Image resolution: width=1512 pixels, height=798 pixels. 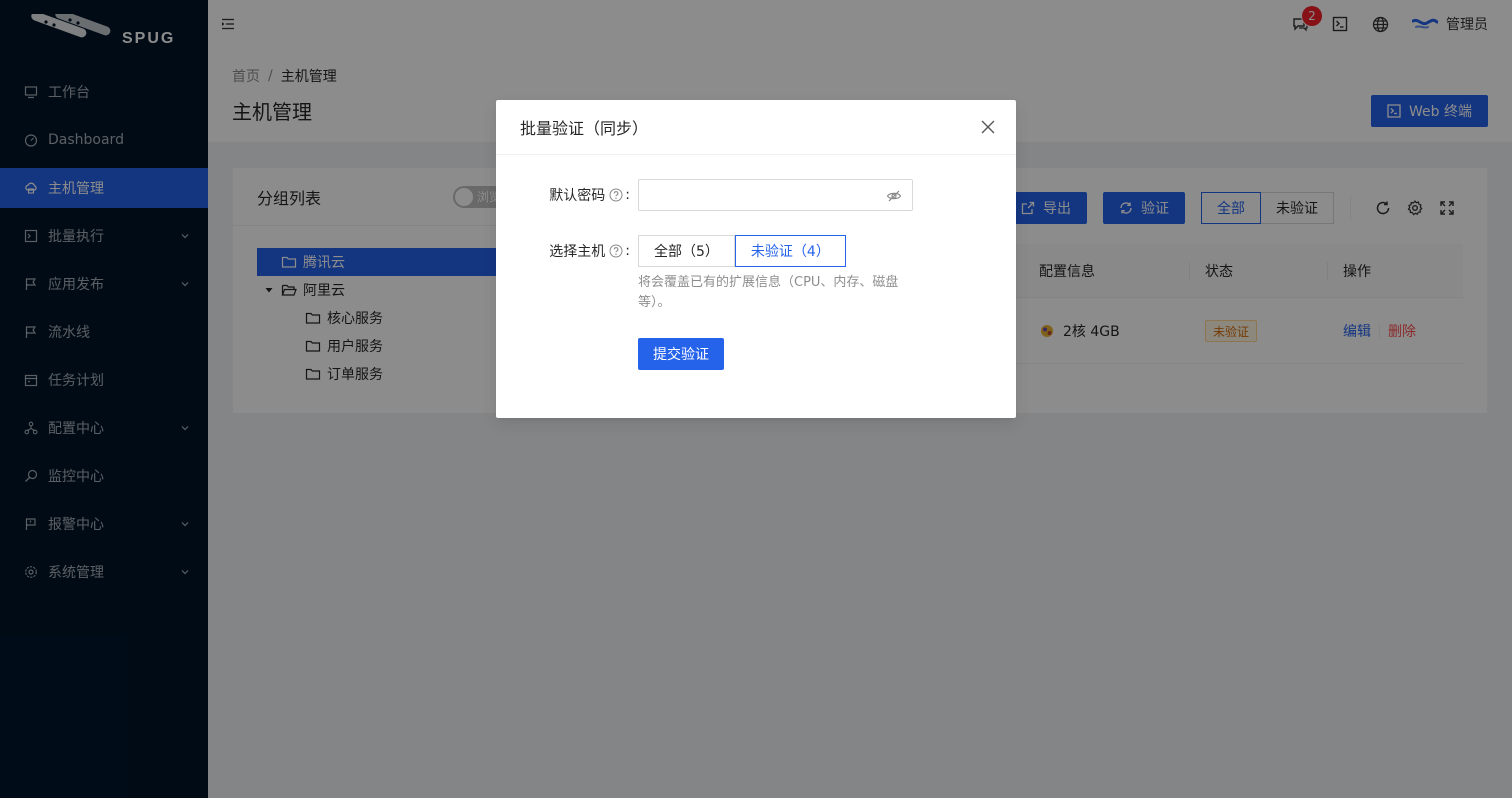 I want to click on host-label: 选择主机, so click(x=577, y=252).